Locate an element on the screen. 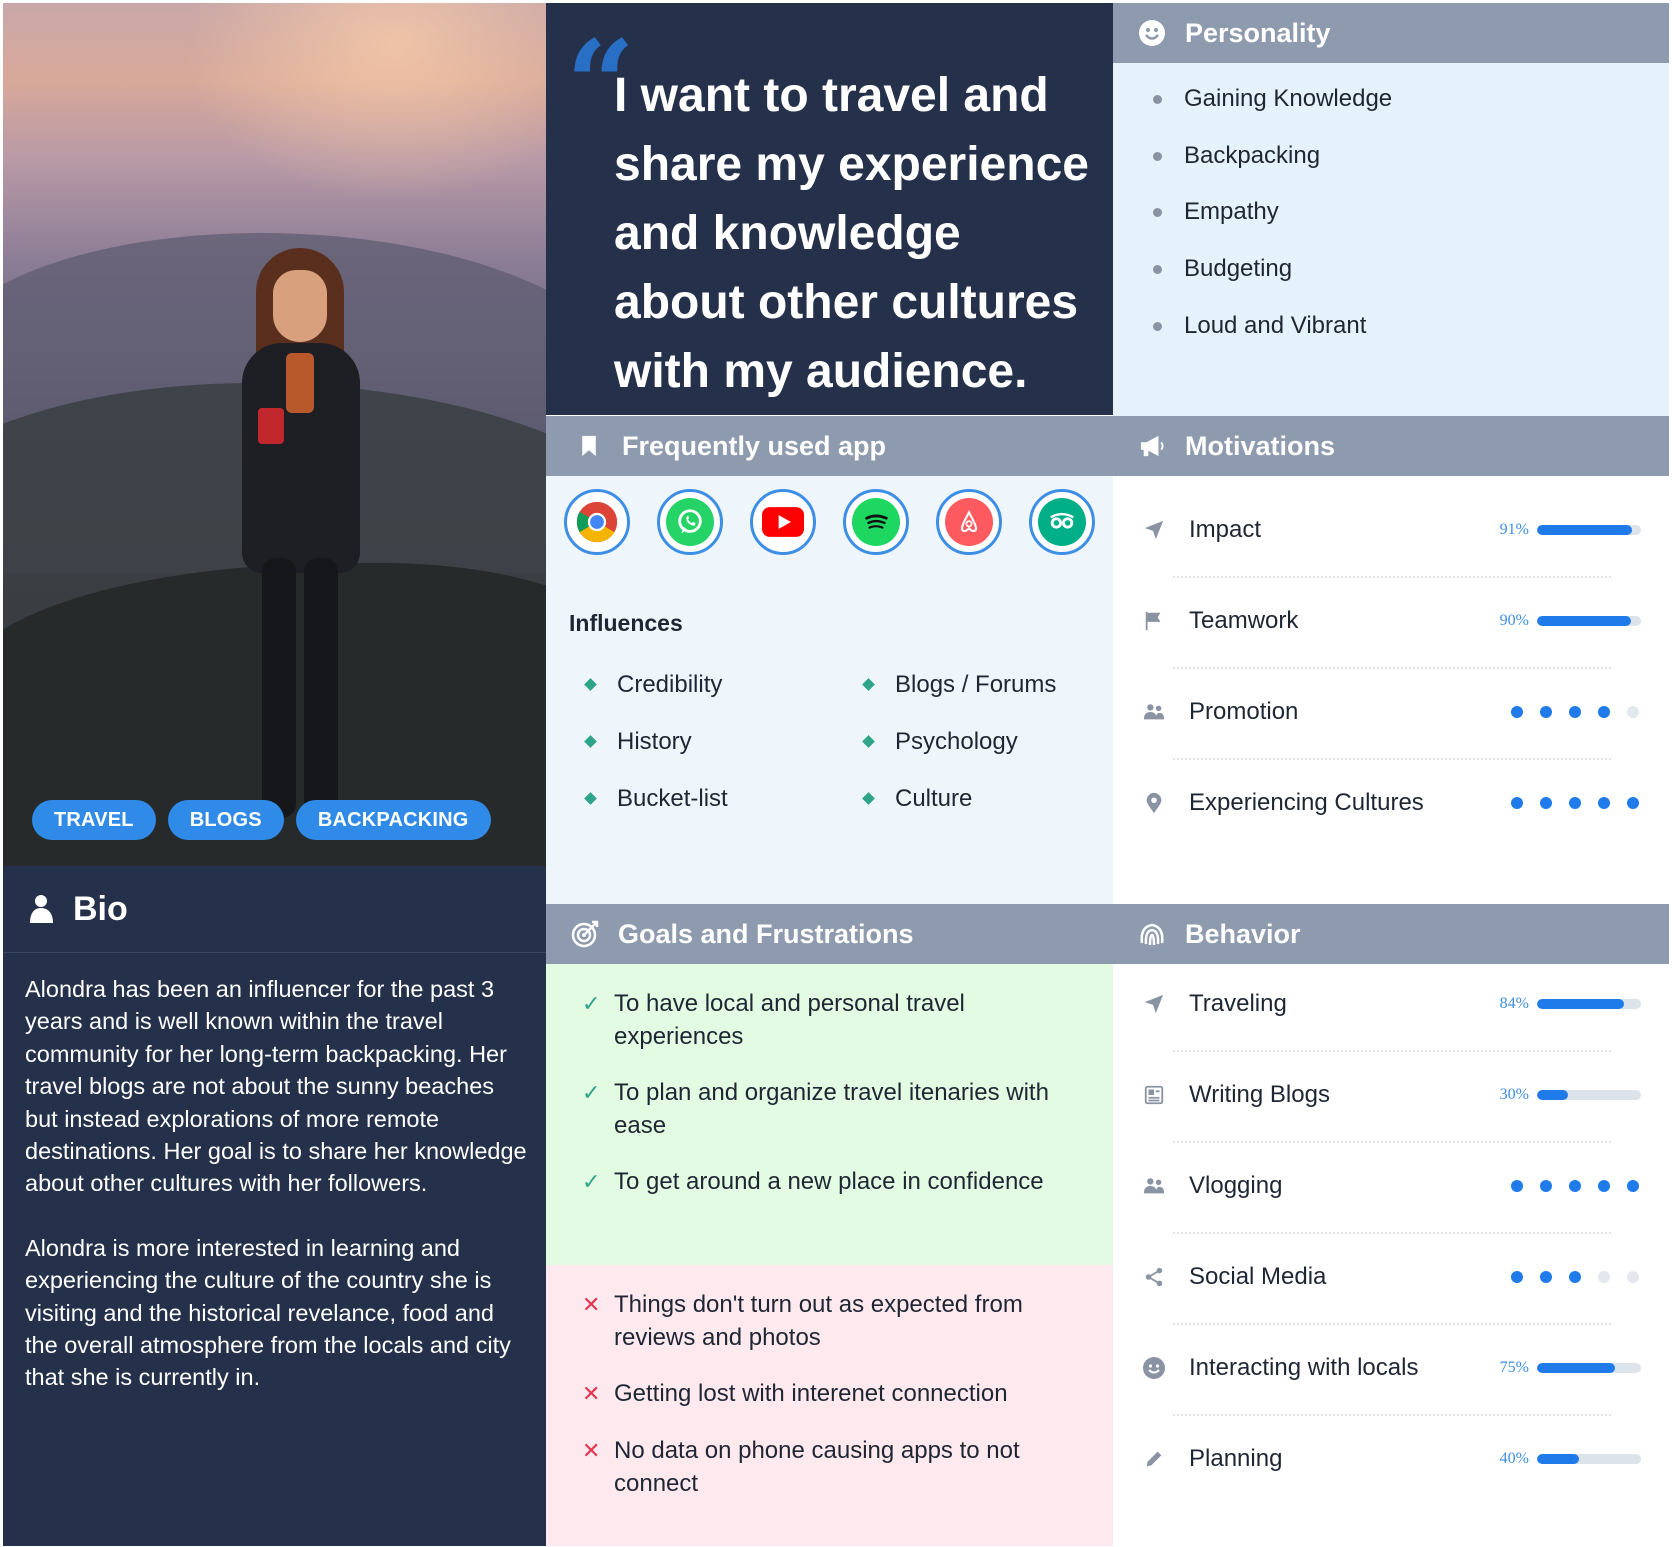 Image resolution: width=1672 pixels, height=1547 pixels. person-mug is located at coordinates (271, 426).